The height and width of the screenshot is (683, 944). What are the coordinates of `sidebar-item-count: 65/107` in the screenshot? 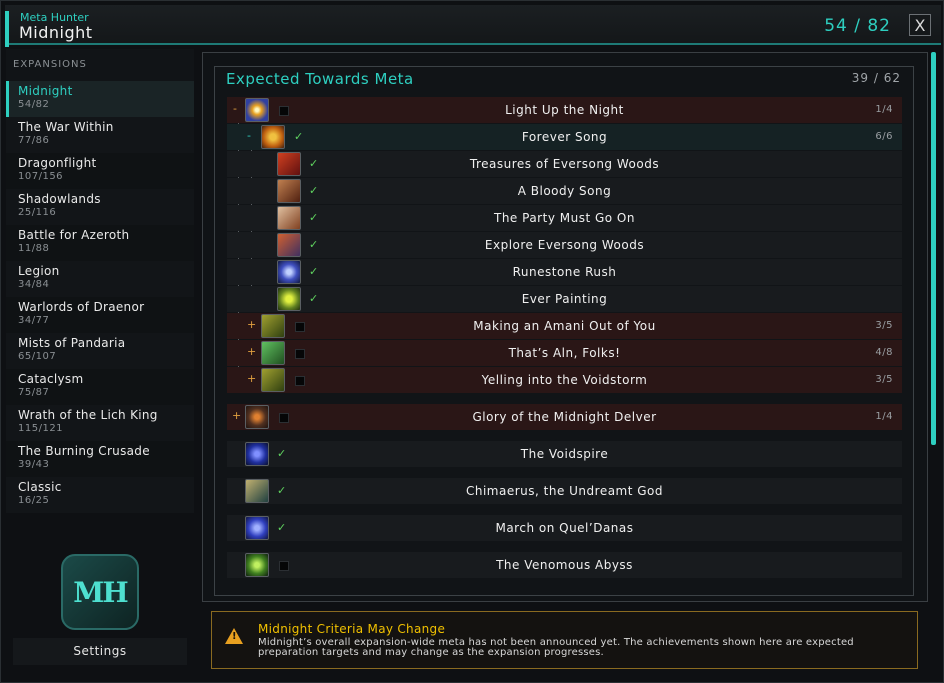 It's located at (37, 356).